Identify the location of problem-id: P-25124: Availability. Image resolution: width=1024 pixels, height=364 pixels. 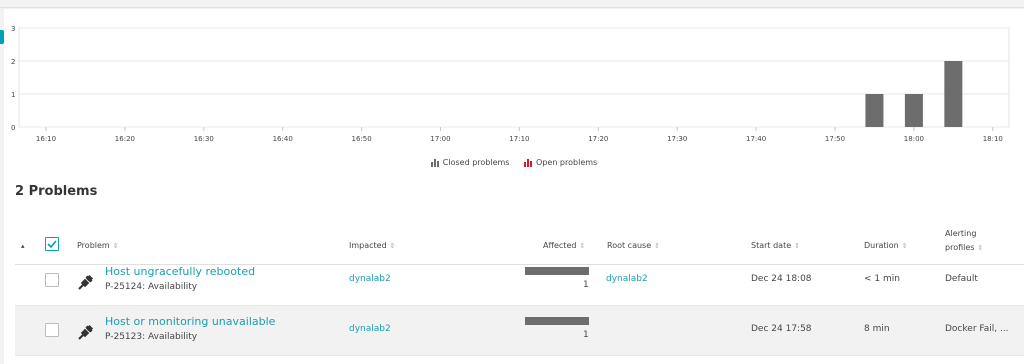
(151, 287).